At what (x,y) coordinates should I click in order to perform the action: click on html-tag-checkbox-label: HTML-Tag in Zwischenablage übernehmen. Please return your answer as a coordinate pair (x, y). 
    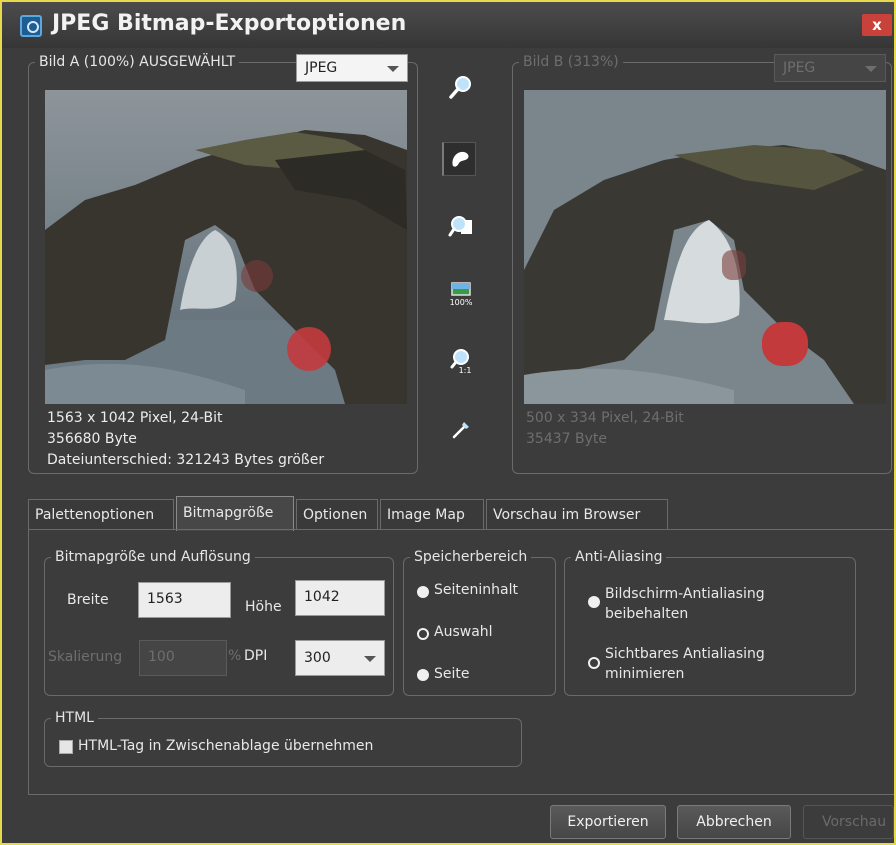
    Looking at the image, I should click on (225, 746).